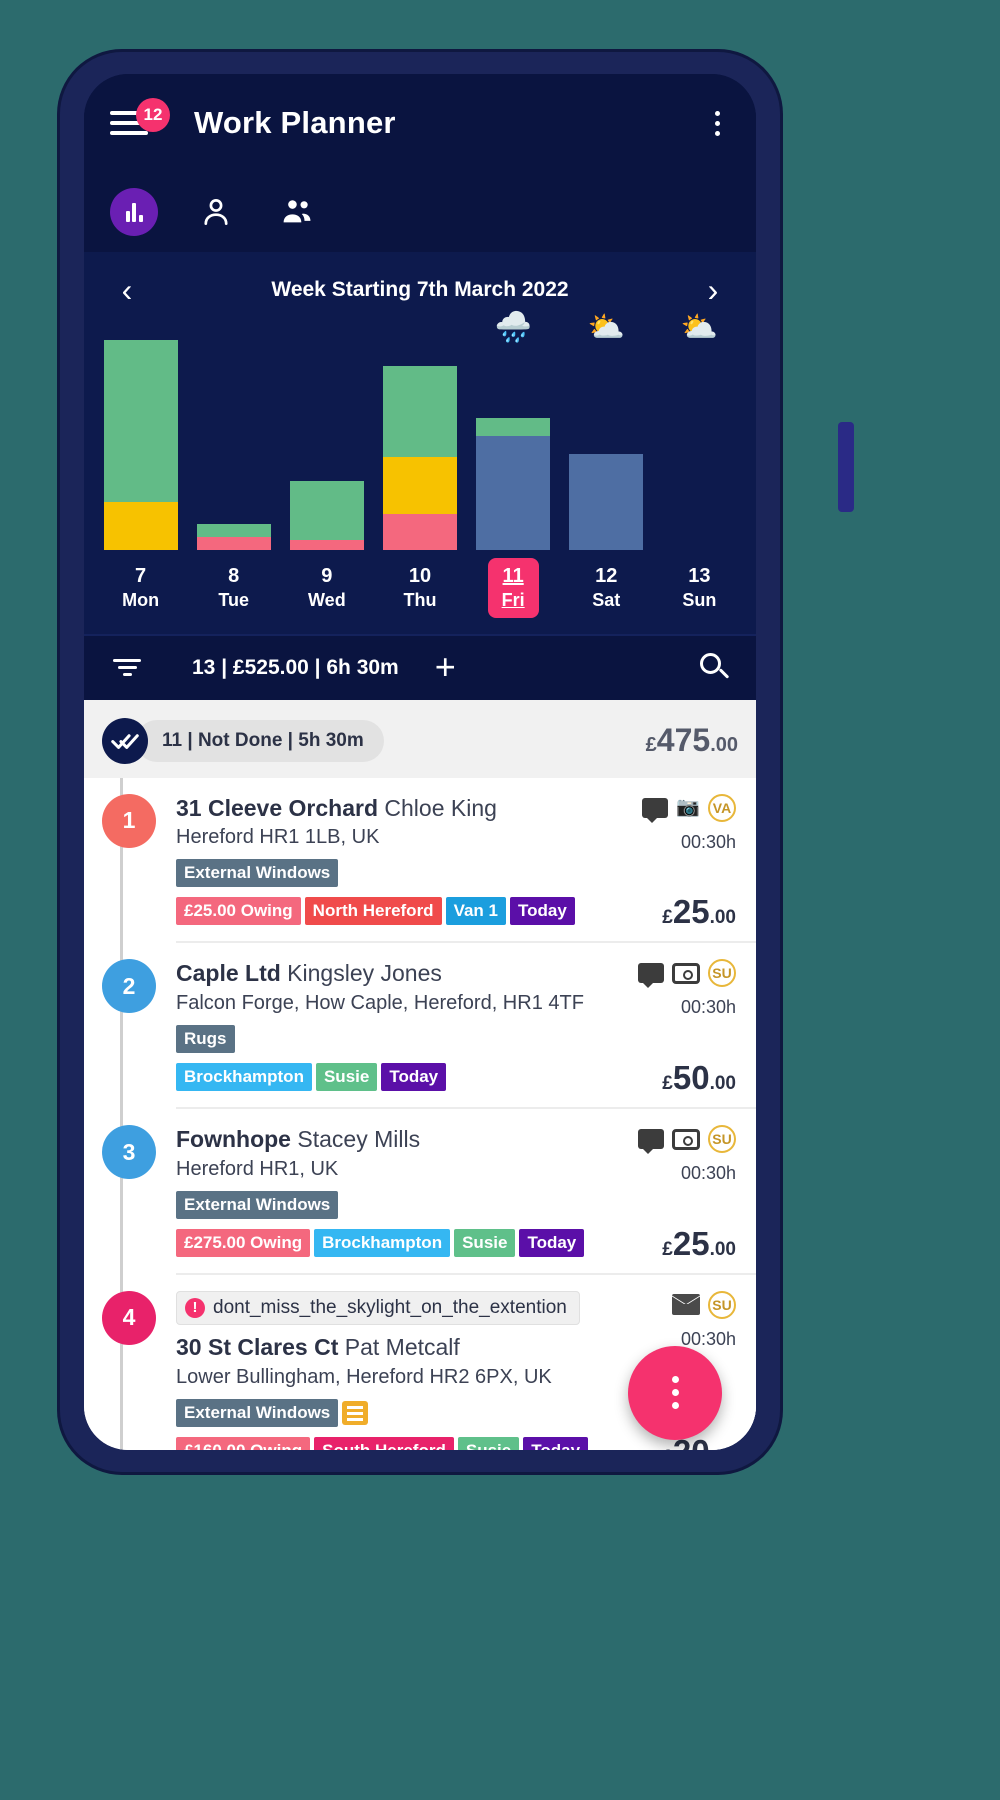 This screenshot has width=1000, height=1800. What do you see at coordinates (129, 1152) in the screenshot?
I see `job-number-badge: 3` at bounding box center [129, 1152].